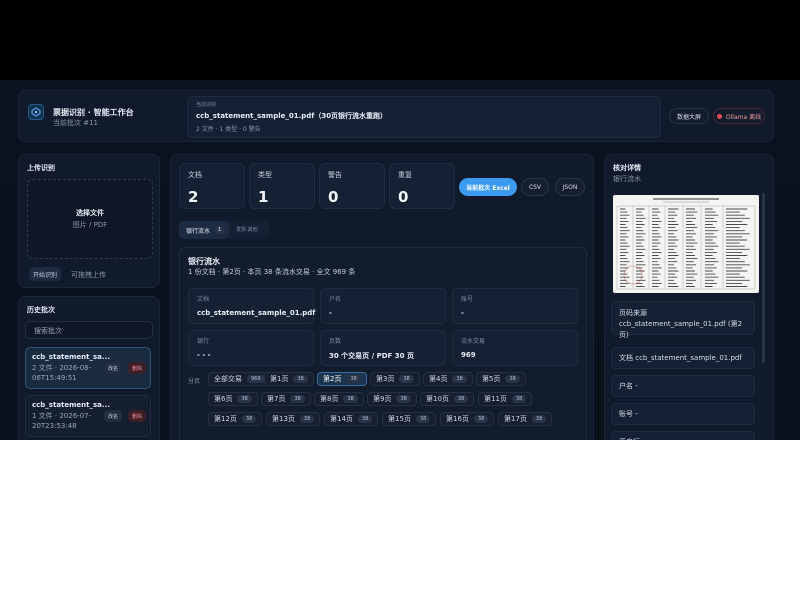  I want to click on page-chip: 第16页 38, so click(467, 419).